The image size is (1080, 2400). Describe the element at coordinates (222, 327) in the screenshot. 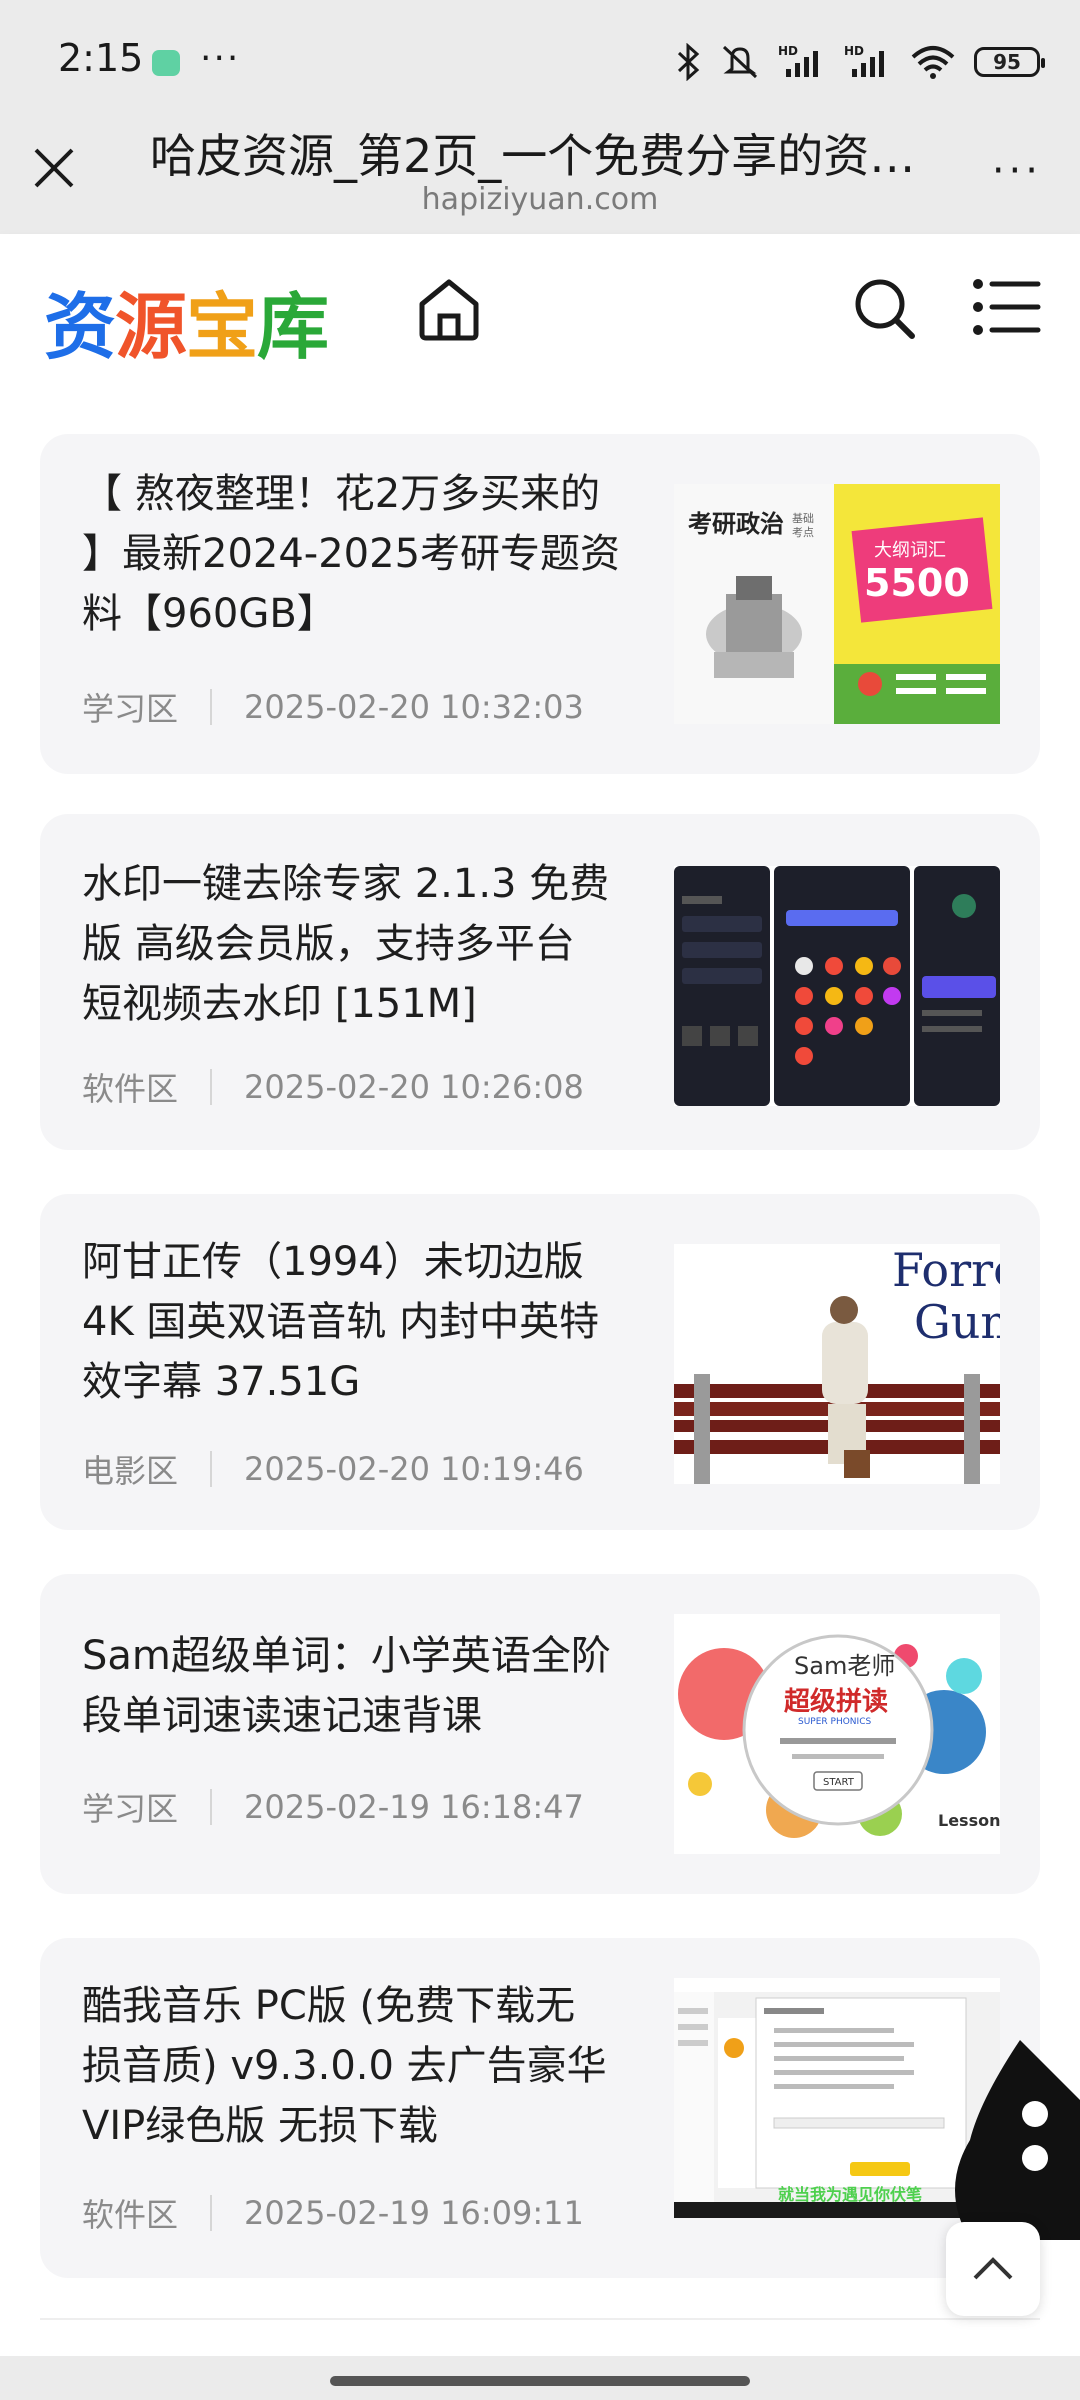

I see `logo-char: 宝` at that location.